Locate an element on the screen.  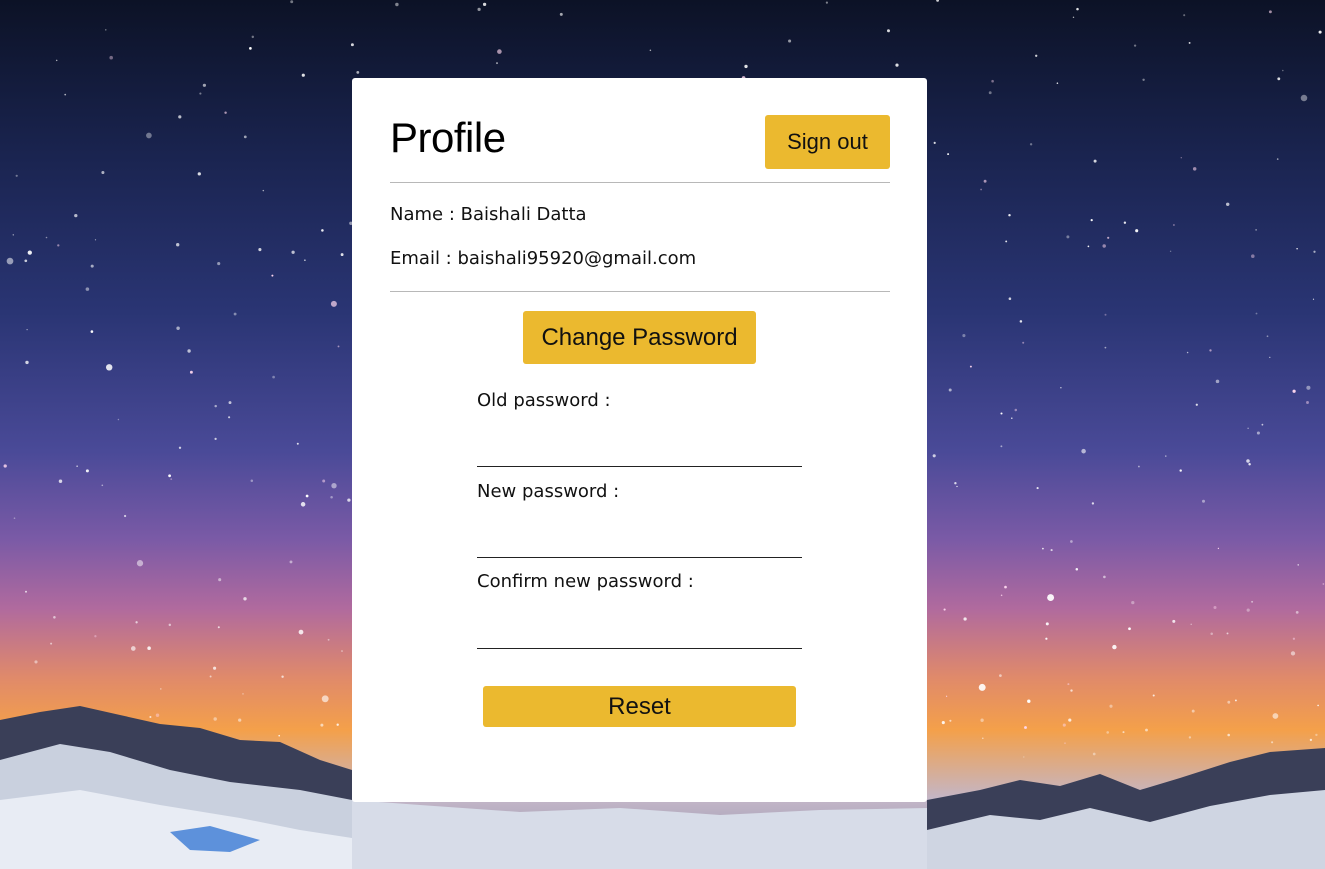
name-label: Name : is located at coordinates (425, 214).